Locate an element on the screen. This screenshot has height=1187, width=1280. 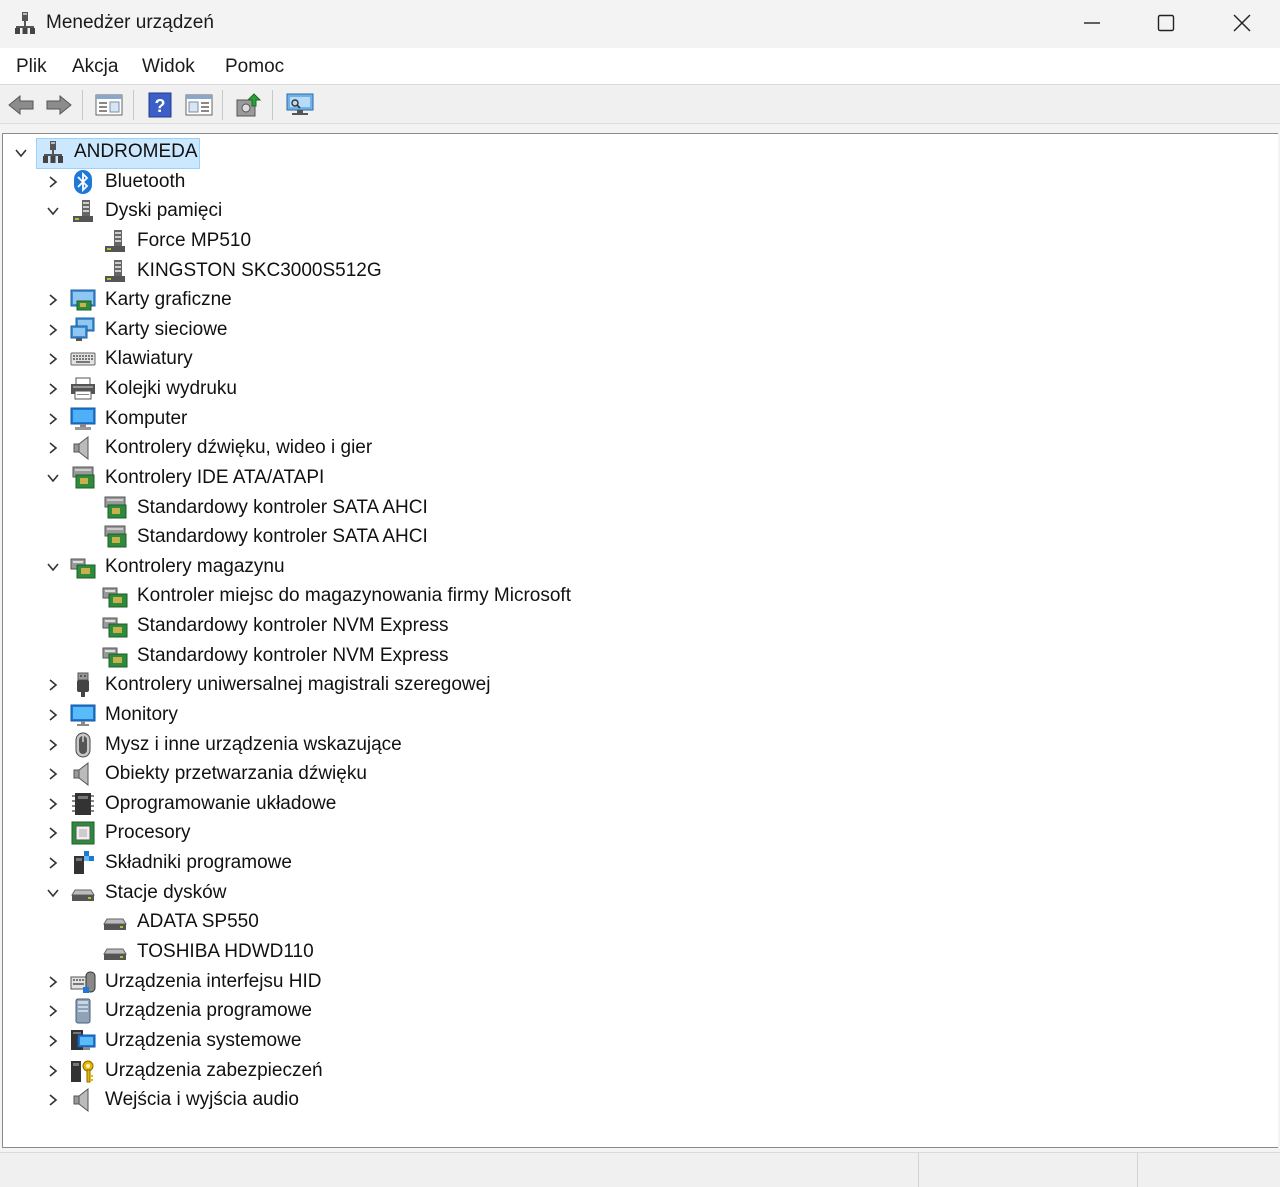
forward-arrow-icon is located at coordinates (59, 105).